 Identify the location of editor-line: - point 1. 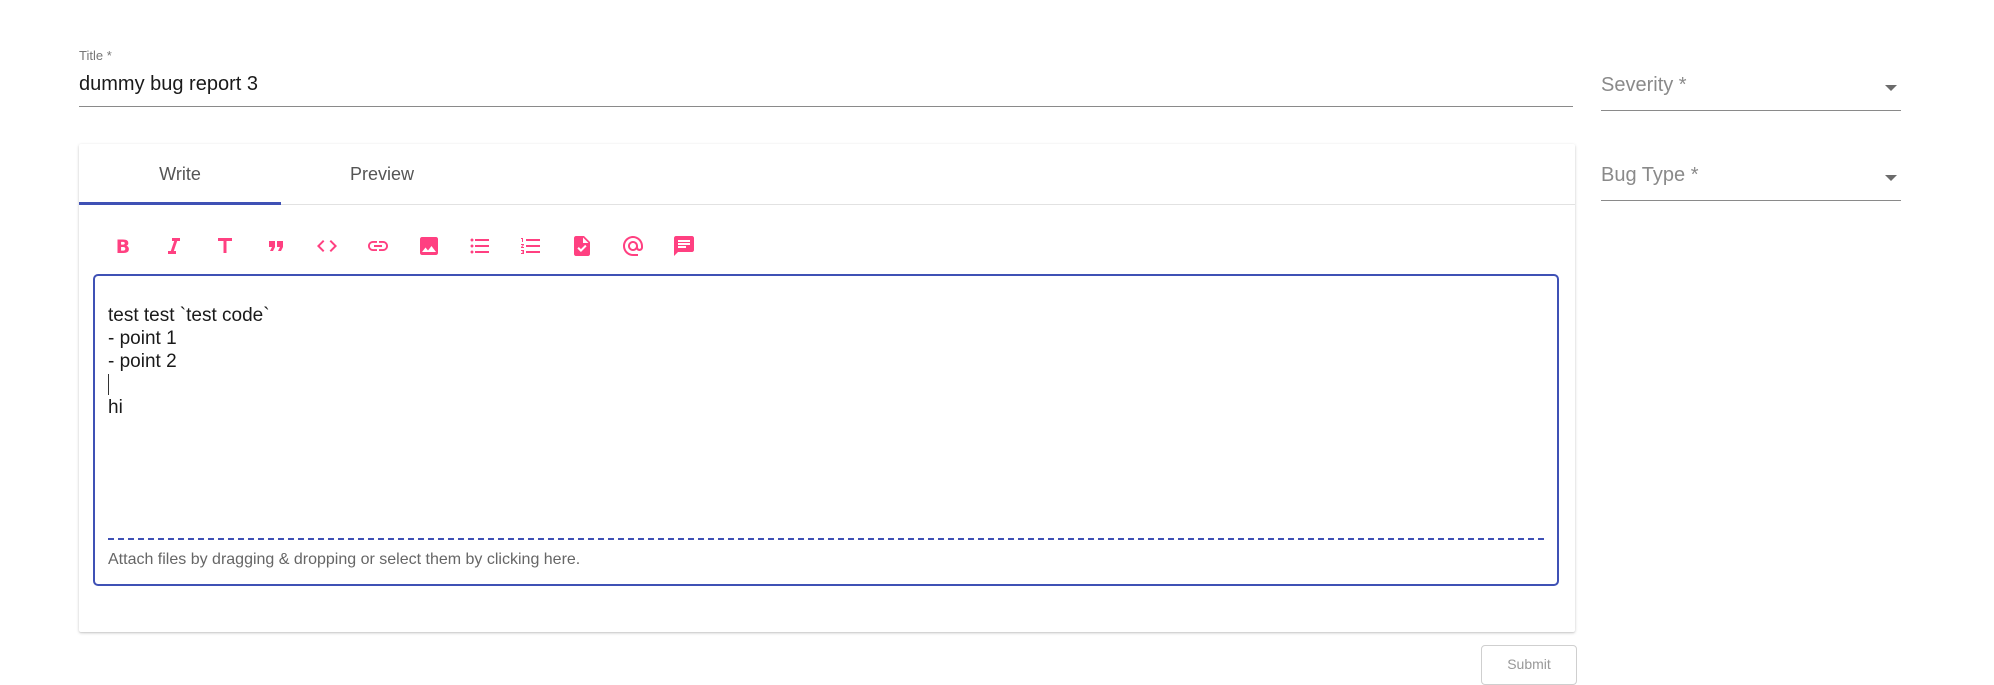
(142, 338).